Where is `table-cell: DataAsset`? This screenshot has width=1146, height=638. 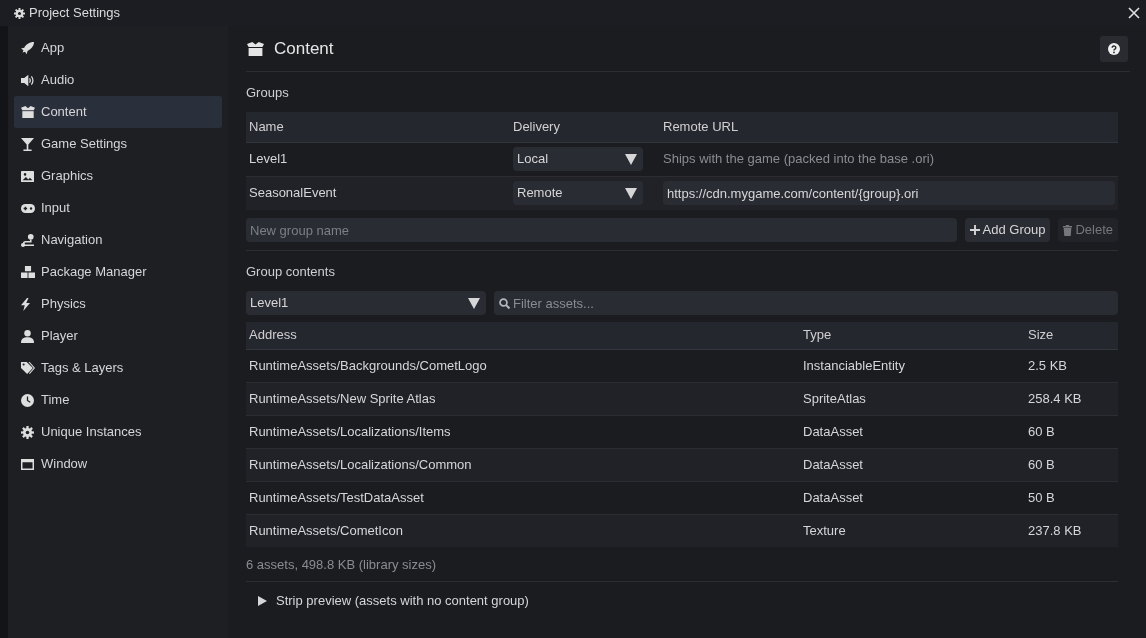 table-cell: DataAsset is located at coordinates (912, 464).